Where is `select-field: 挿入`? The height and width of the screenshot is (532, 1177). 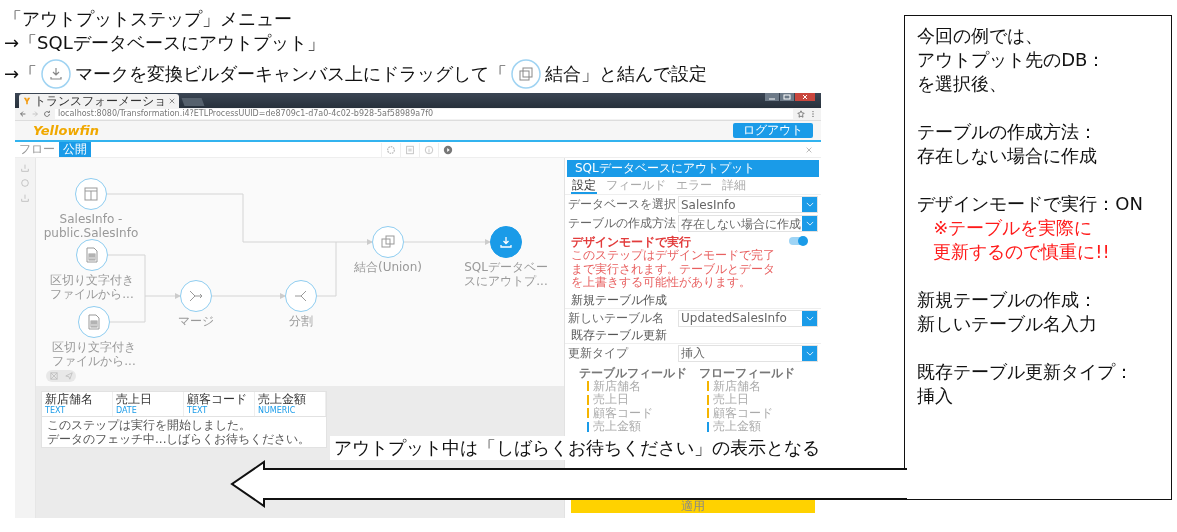 select-field: 挿入 is located at coordinates (748, 353).